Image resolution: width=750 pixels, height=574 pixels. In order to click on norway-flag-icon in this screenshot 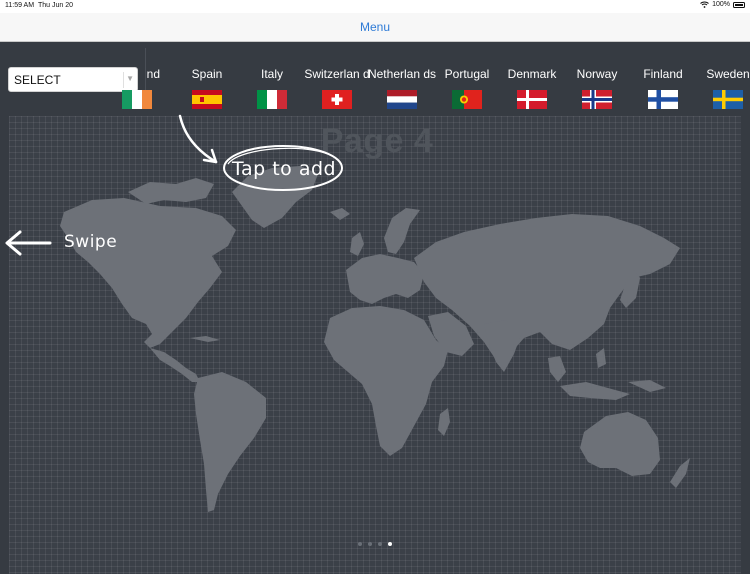, I will do `click(597, 99)`.